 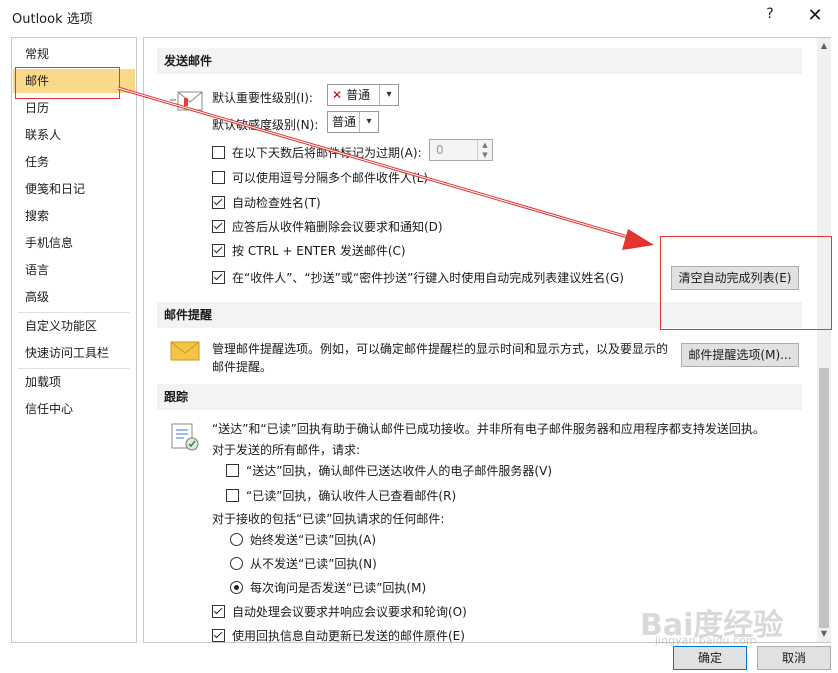 I want to click on sidebar-item-quick-access-toolbar: 快速访问工具栏, so click(x=74, y=353).